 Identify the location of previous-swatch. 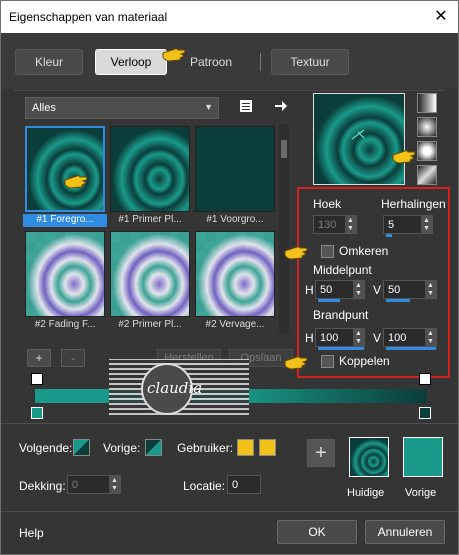
(153, 447).